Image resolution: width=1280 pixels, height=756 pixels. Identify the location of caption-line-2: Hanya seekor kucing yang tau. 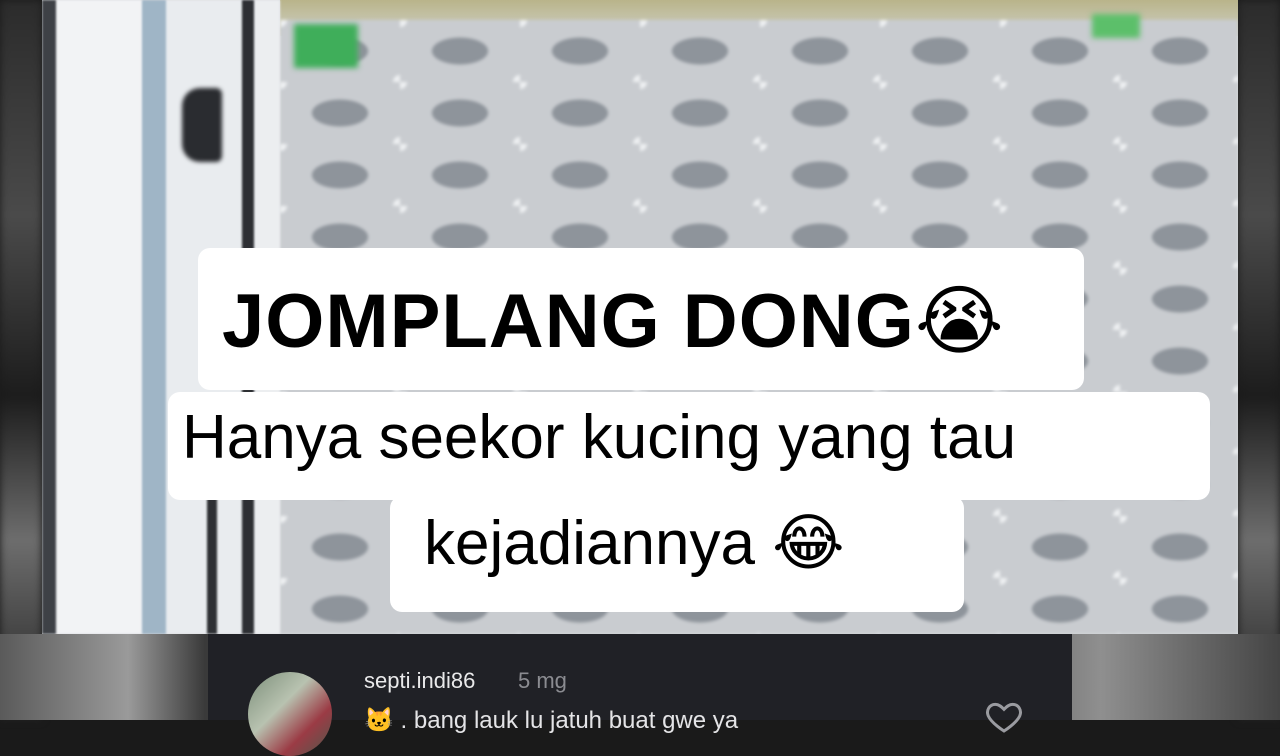
(599, 437).